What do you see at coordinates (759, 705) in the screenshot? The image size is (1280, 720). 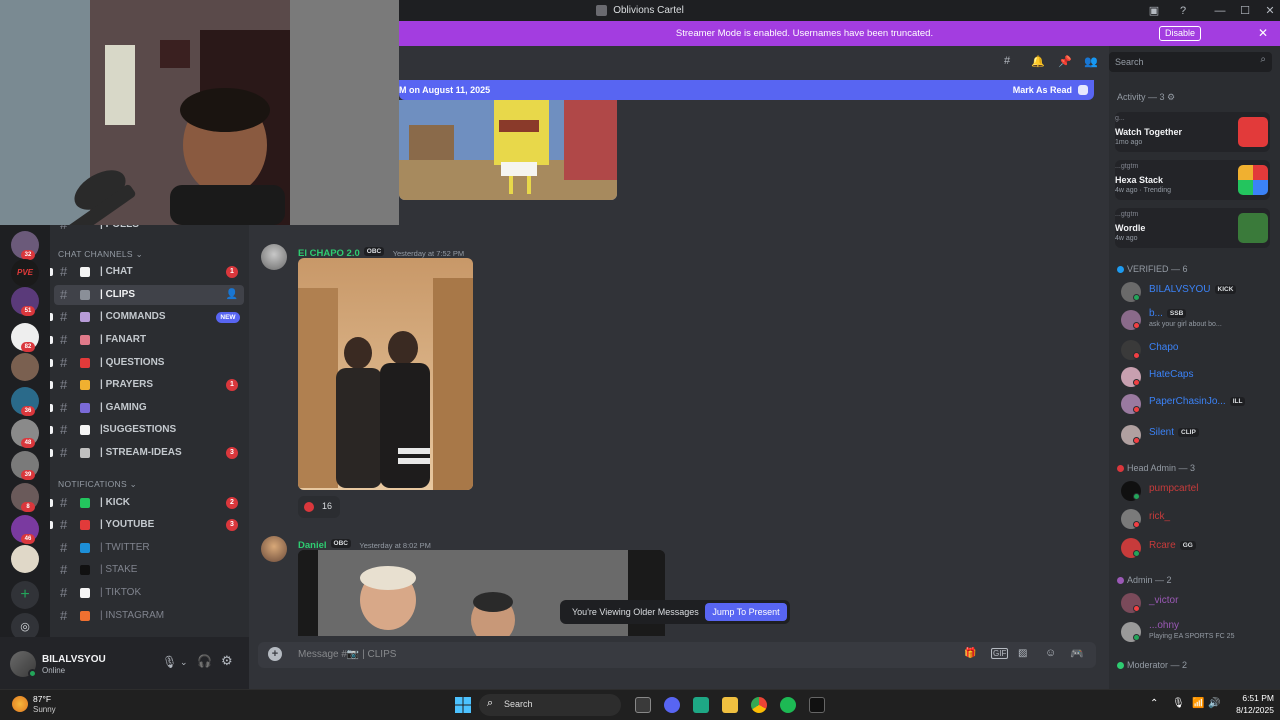 I see `chrome-icon` at bounding box center [759, 705].